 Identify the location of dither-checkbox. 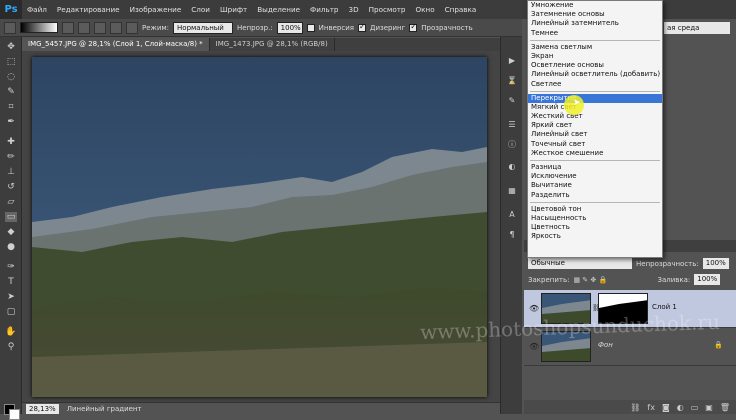
(361, 27).